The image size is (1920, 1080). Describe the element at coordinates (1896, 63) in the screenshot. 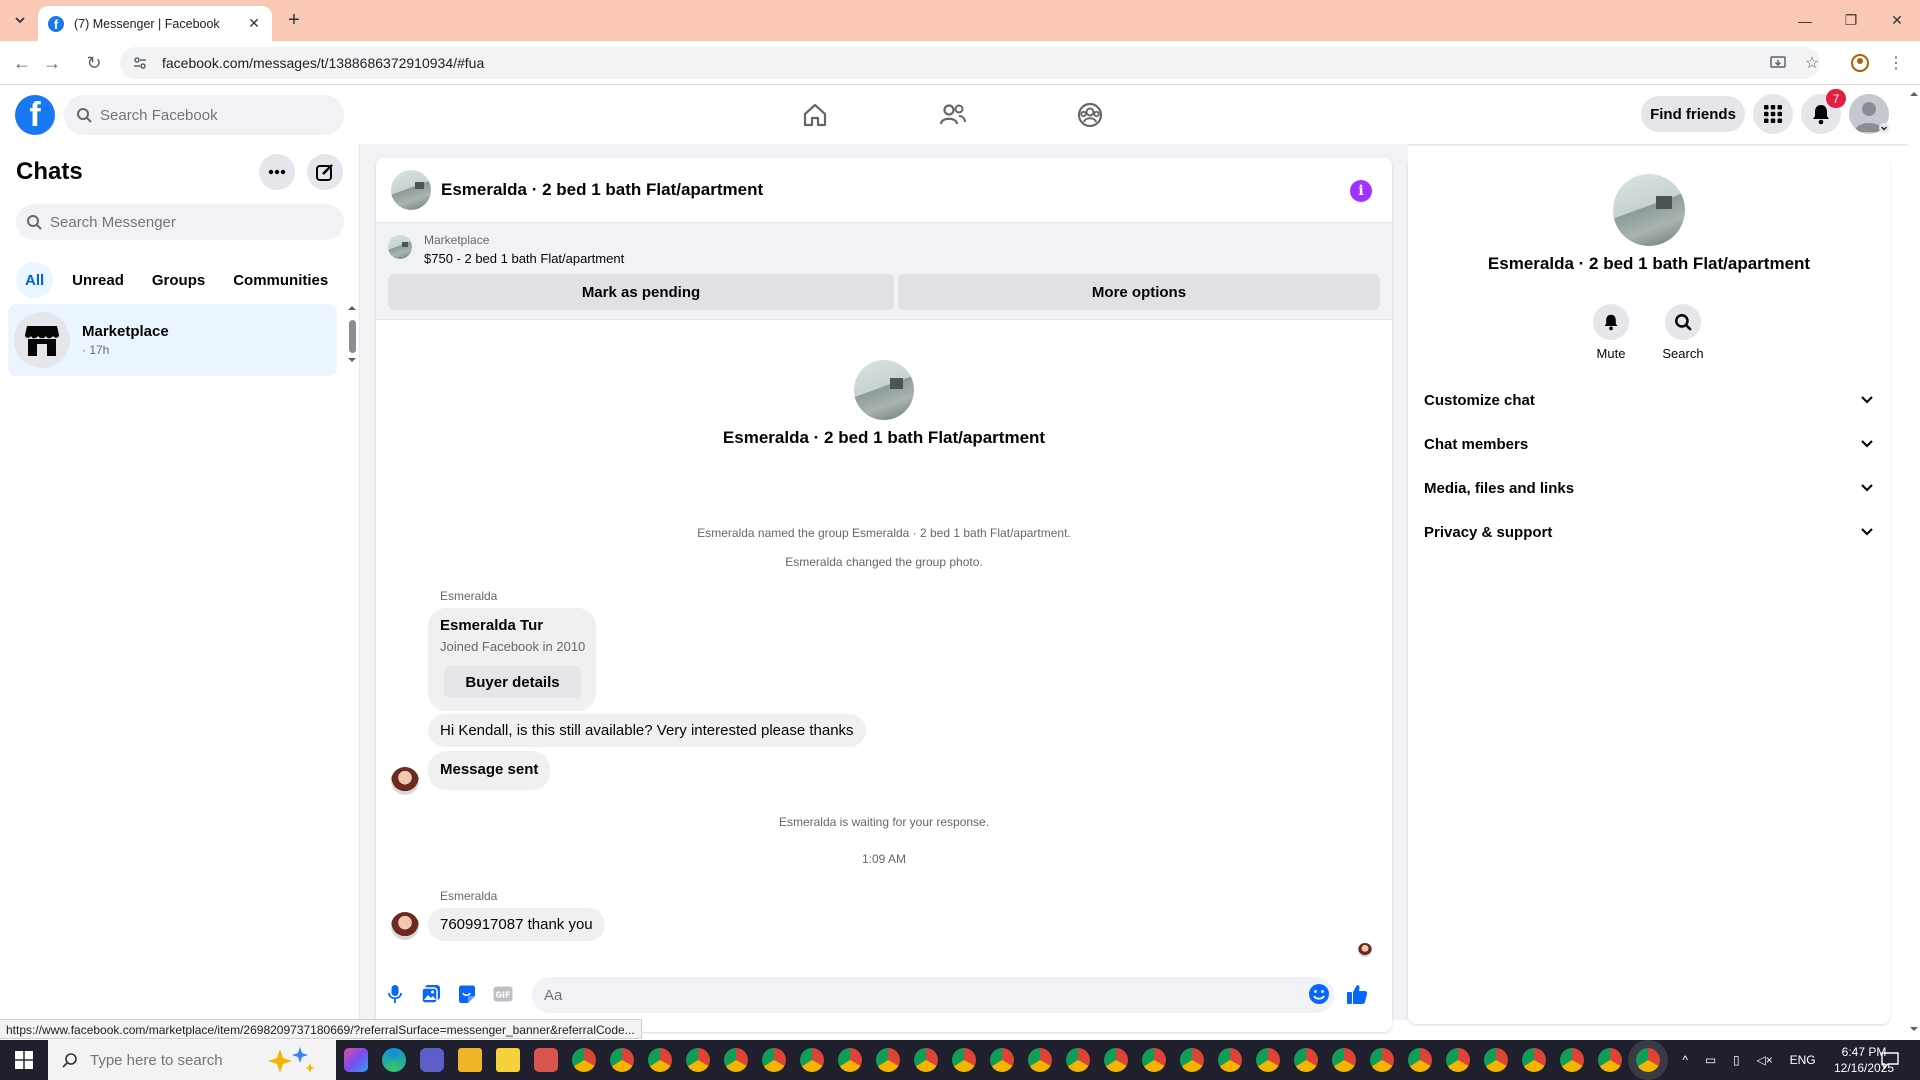

I see `browser-menu-icon: ⋮` at that location.